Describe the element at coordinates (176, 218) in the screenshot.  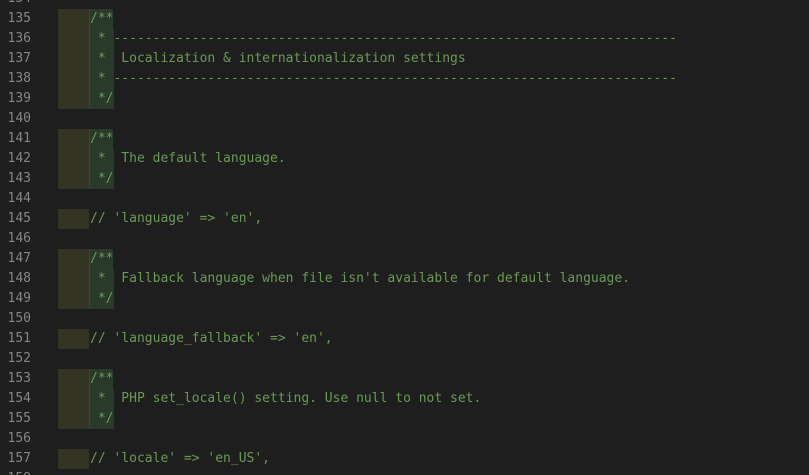
I see `code-text: // 'language' => 'en',` at that location.